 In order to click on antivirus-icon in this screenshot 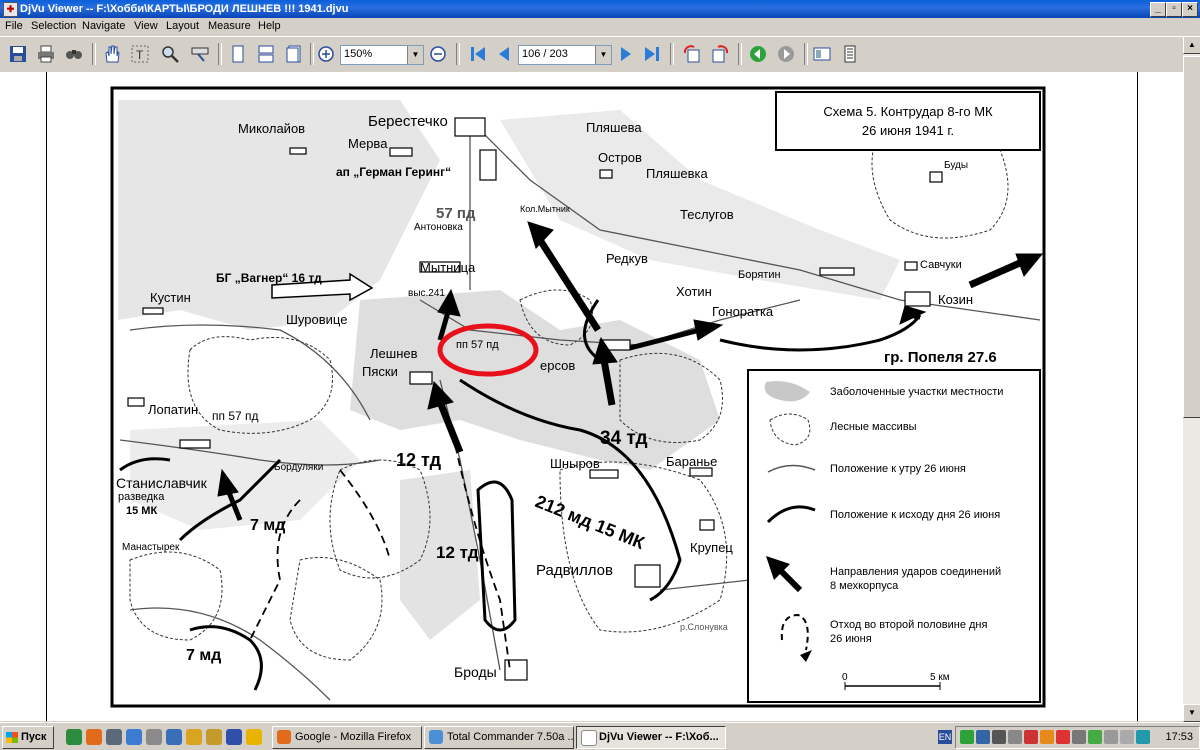, I will do `click(1063, 737)`.